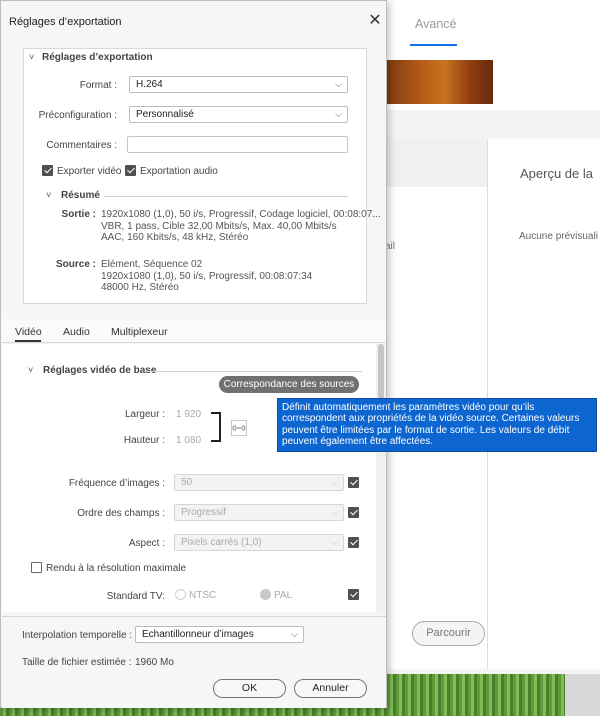 The width and height of the screenshot is (600, 716). Describe the element at coordinates (98, 85) in the screenshot. I see `format-label: Format :` at that location.